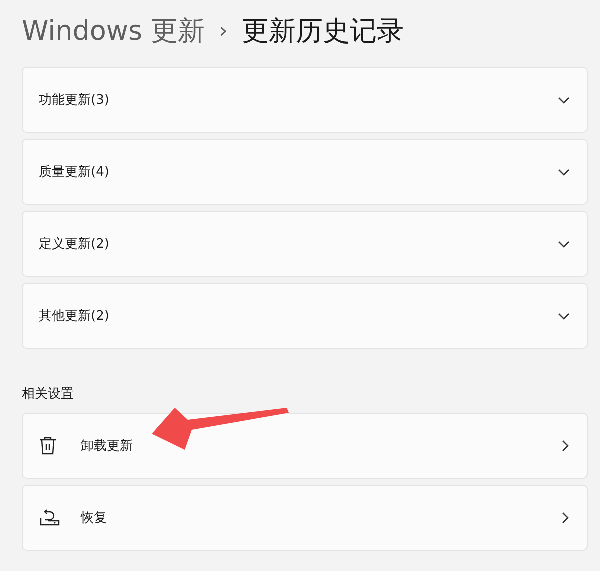  I want to click on category-label: 质量更新(4), so click(74, 172).